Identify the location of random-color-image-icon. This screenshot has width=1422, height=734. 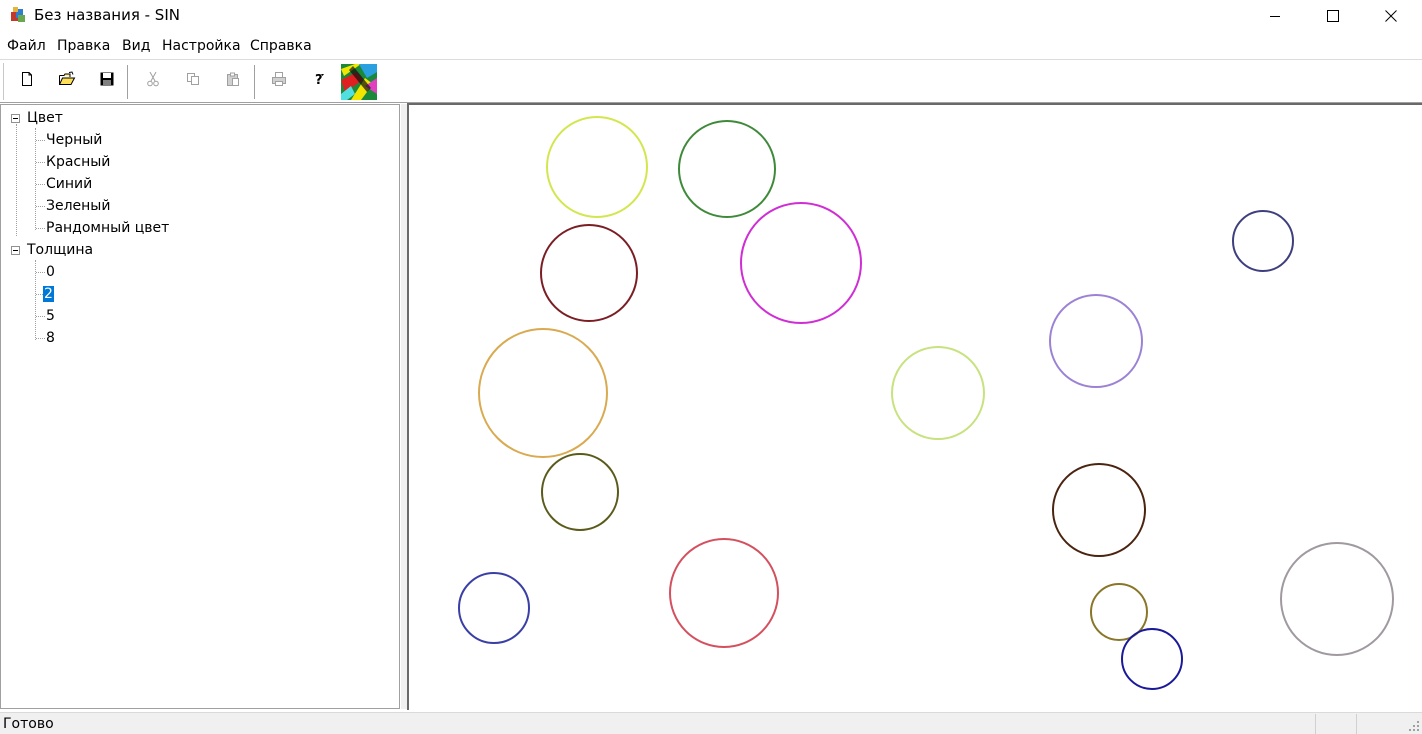
(358, 82).